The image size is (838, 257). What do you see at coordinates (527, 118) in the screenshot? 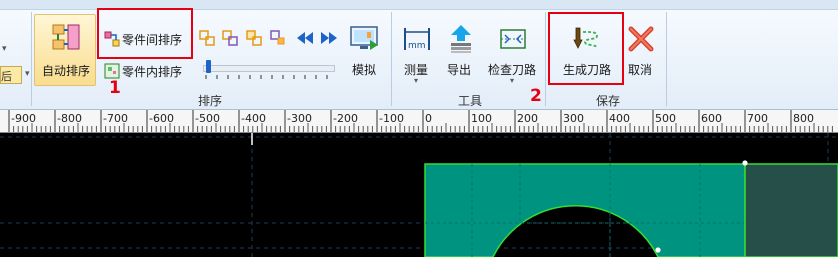
I see `ruler-label: 200` at bounding box center [527, 118].